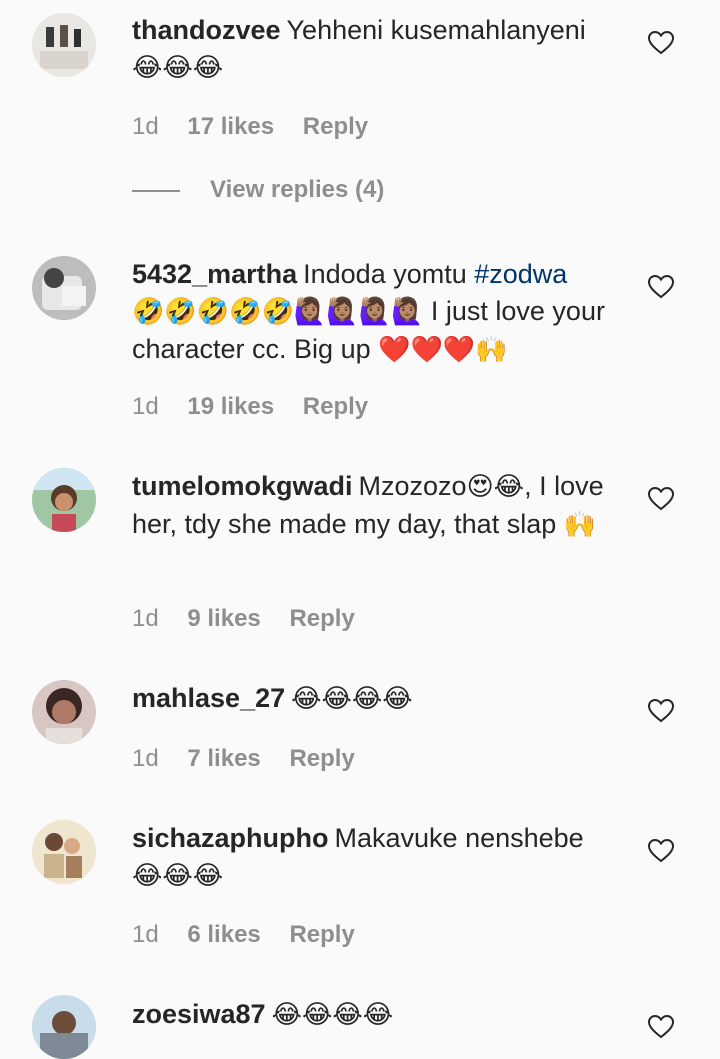 This screenshot has height=1059, width=720. What do you see at coordinates (199, 1014) in the screenshot?
I see `comment-username: zoesiwa87` at bounding box center [199, 1014].